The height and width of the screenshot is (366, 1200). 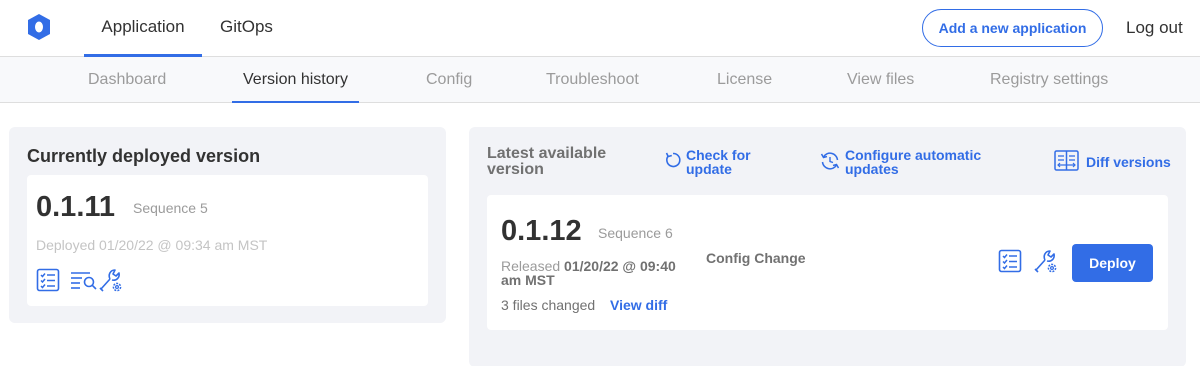 I want to click on currently-deployed-title: Currently deployed version, so click(x=144, y=156).